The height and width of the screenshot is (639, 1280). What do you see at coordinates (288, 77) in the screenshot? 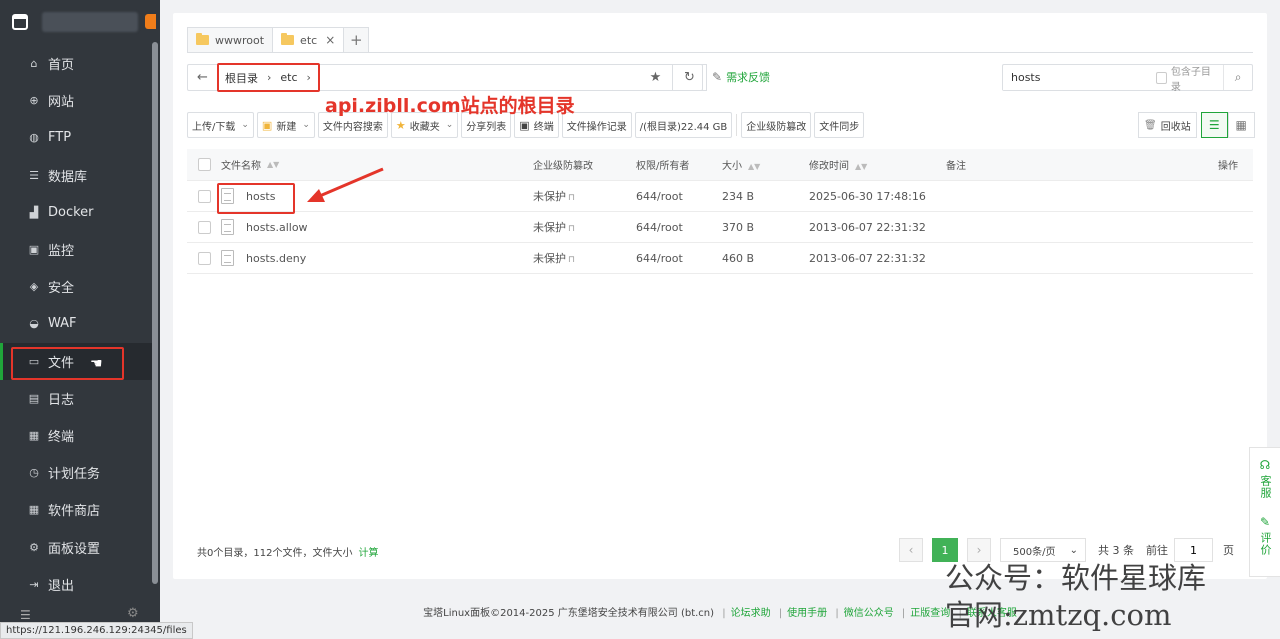
I see `crumb-etc: etc` at bounding box center [288, 77].